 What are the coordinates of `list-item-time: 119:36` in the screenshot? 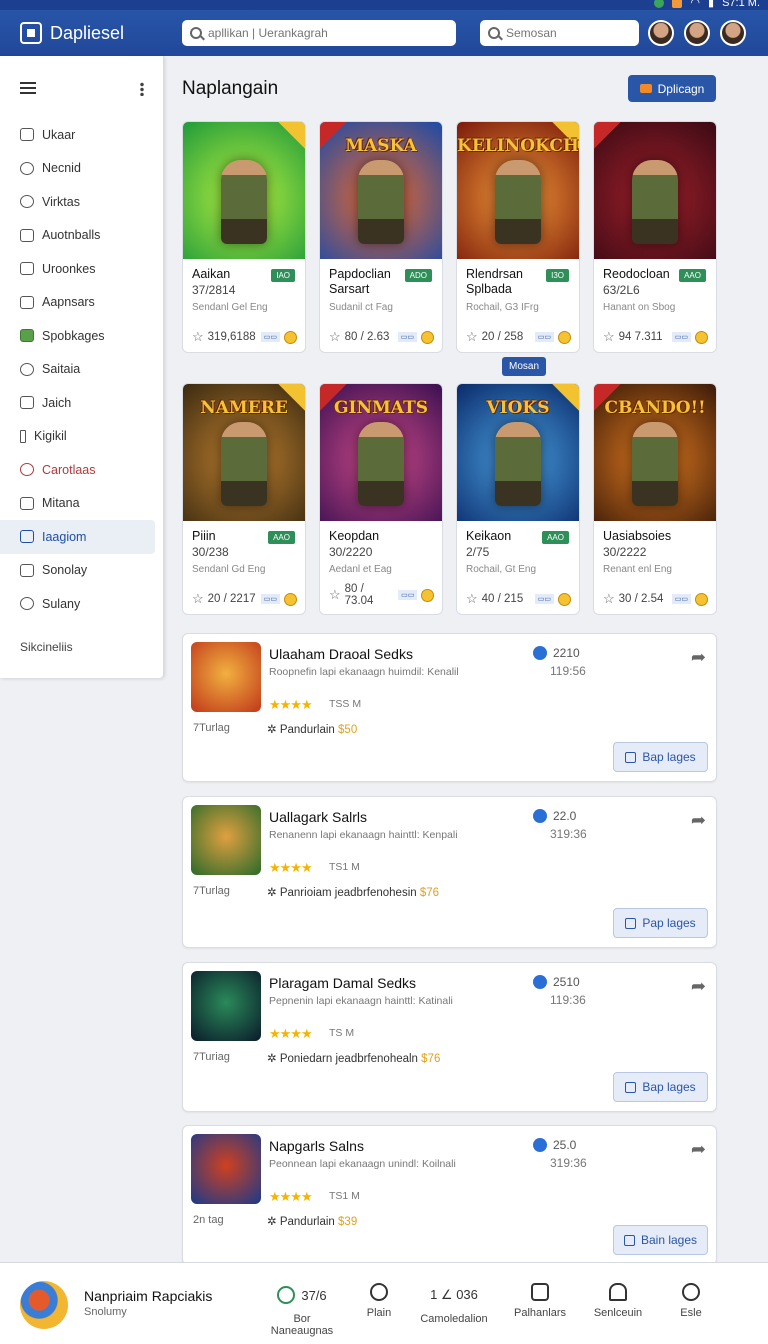 It's located at (568, 1000).